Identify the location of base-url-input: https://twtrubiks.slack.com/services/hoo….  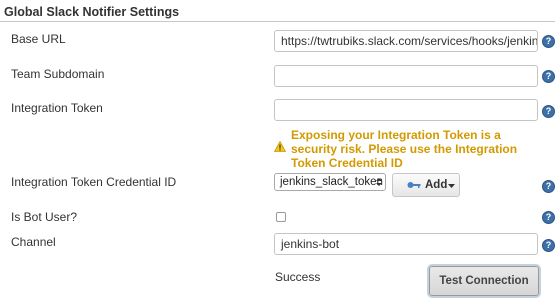
(406, 41).